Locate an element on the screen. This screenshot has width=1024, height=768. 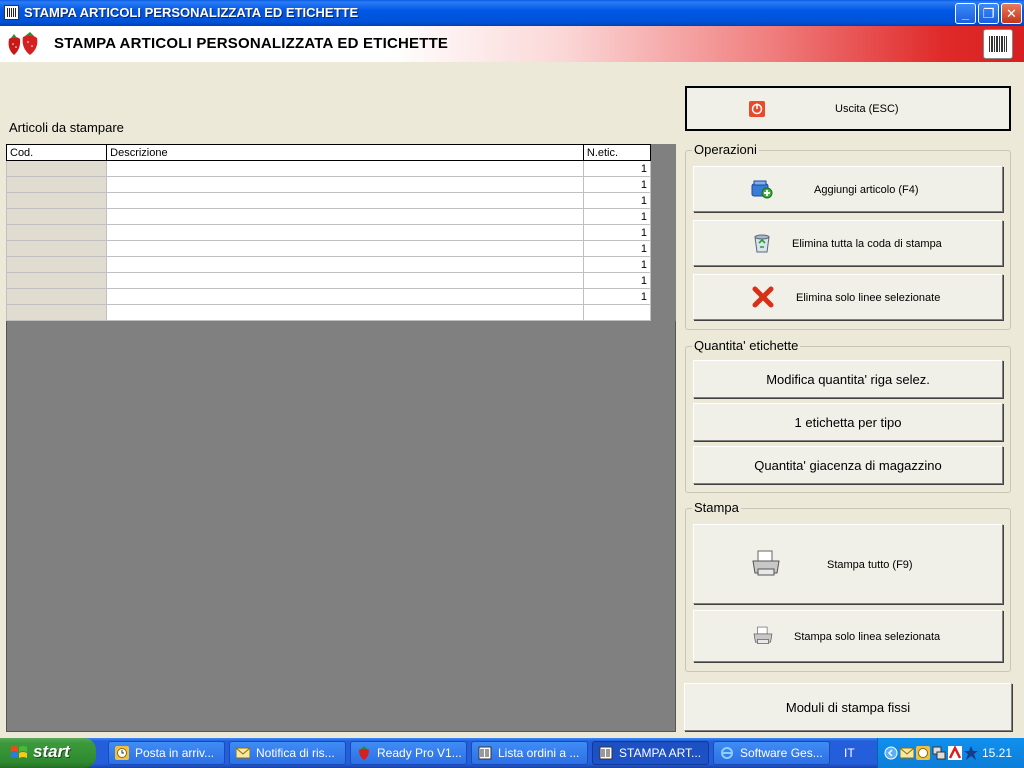
add-basket-icon is located at coordinates (762, 189).